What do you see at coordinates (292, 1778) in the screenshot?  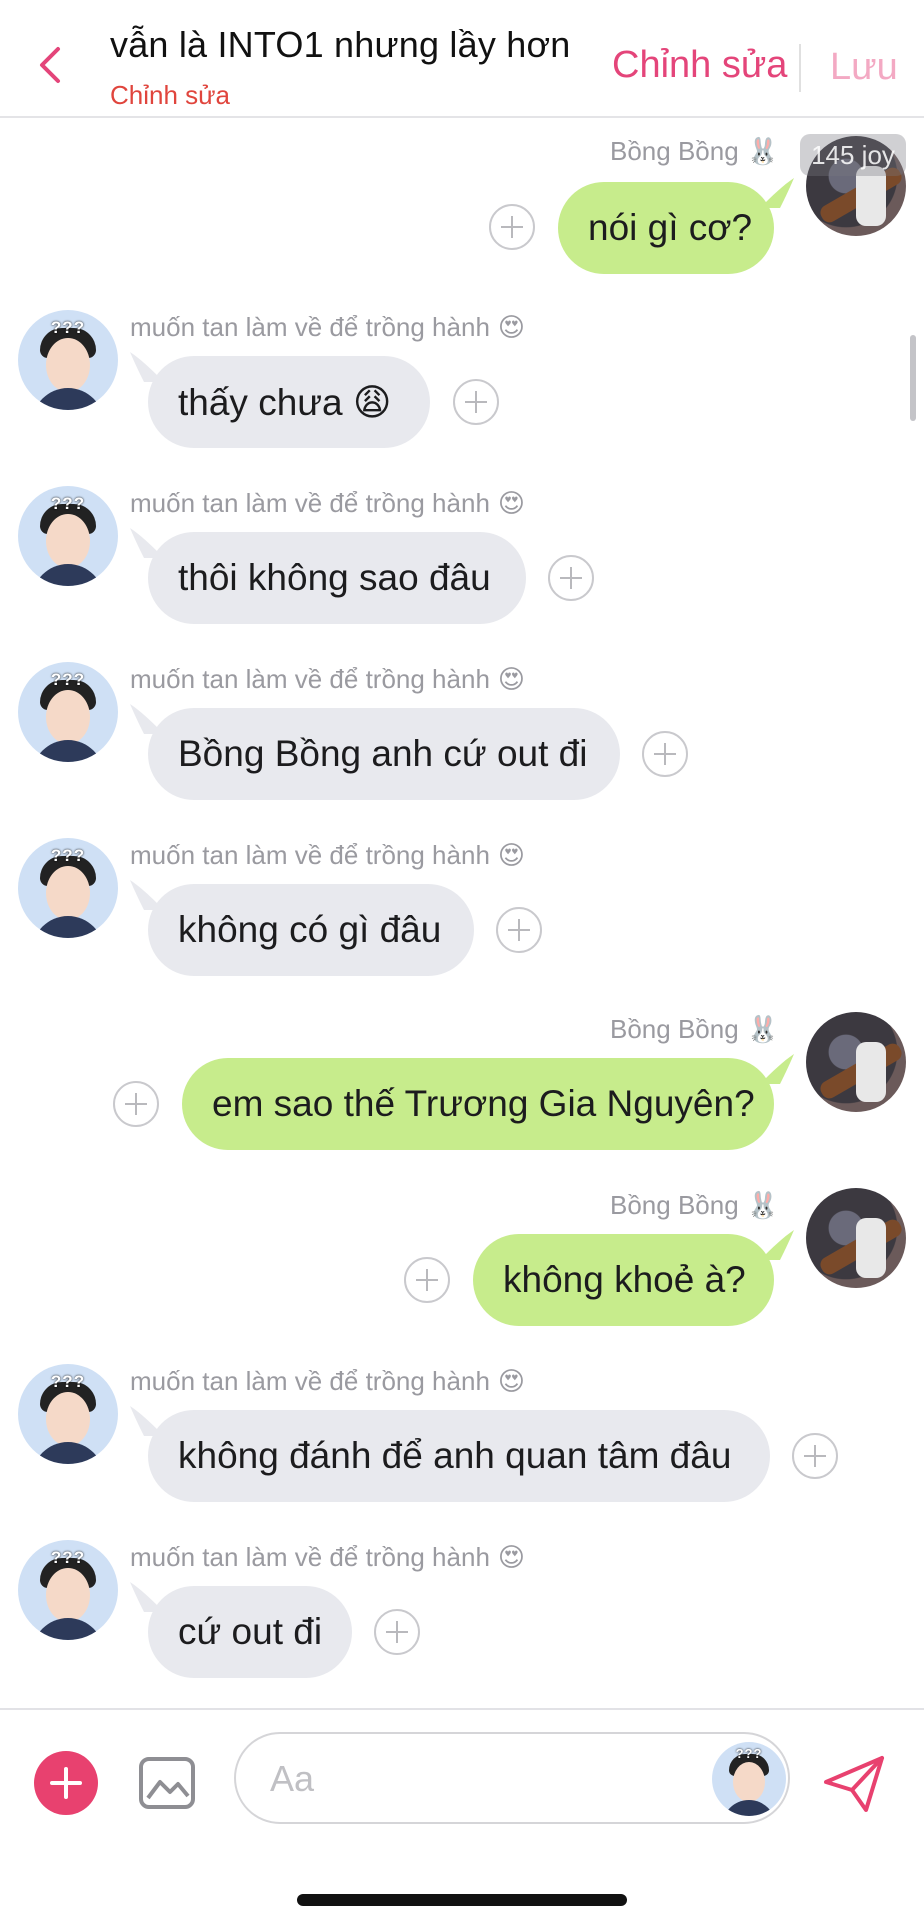 I see `input-placeholder: Aa` at bounding box center [292, 1778].